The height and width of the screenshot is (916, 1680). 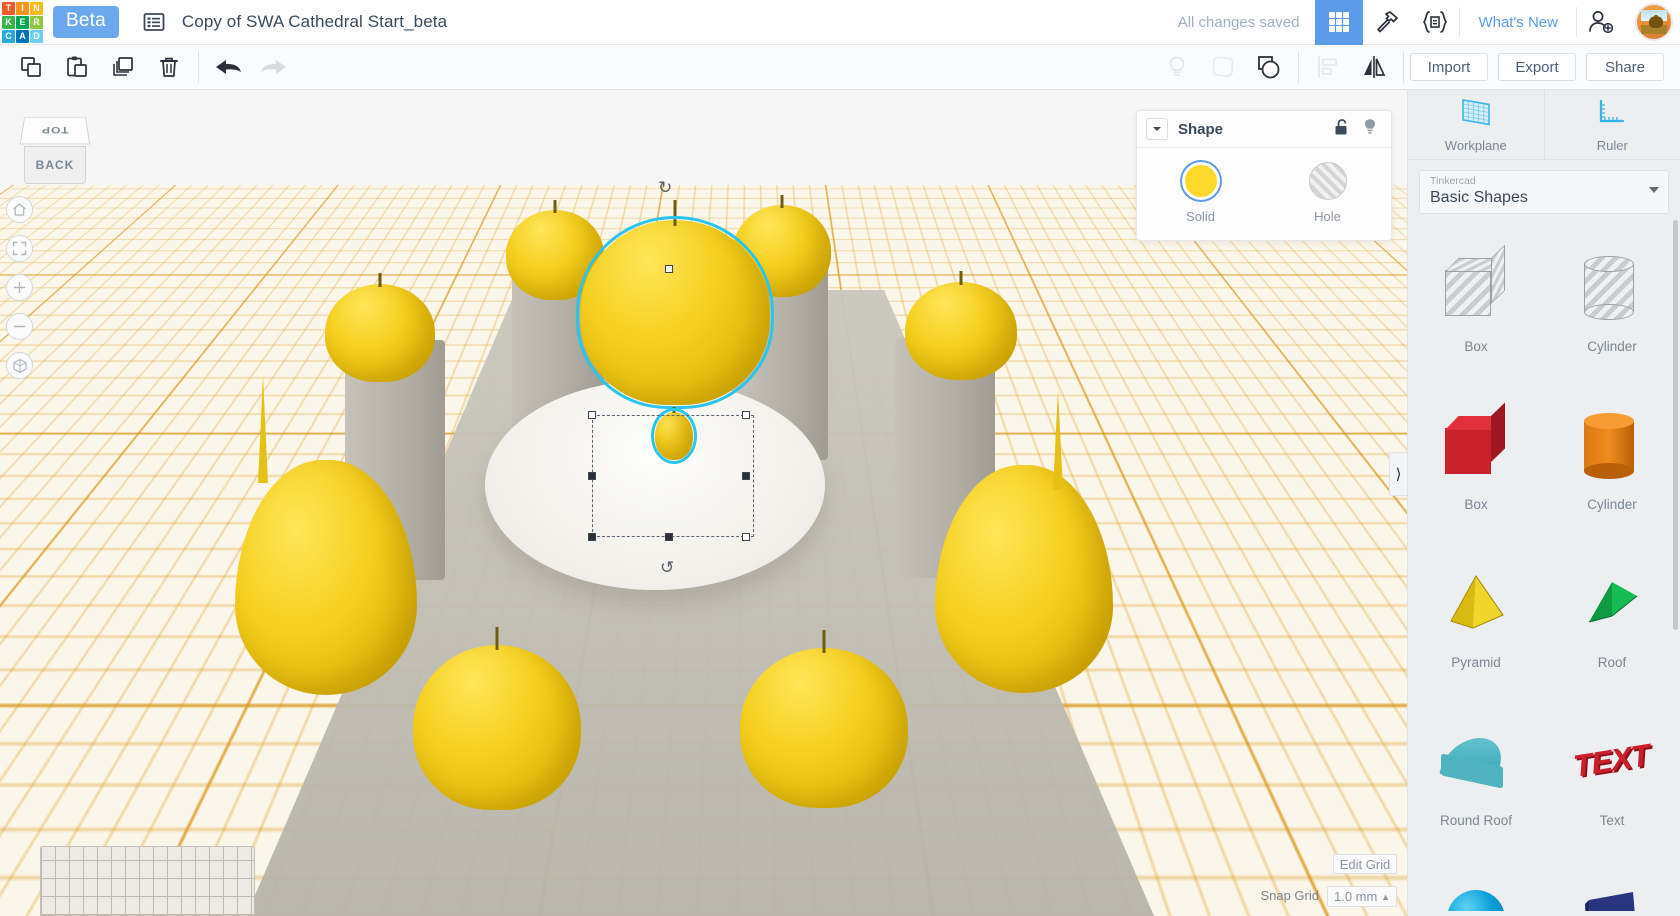 I want to click on design-workspace-button, so click(x=1339, y=22).